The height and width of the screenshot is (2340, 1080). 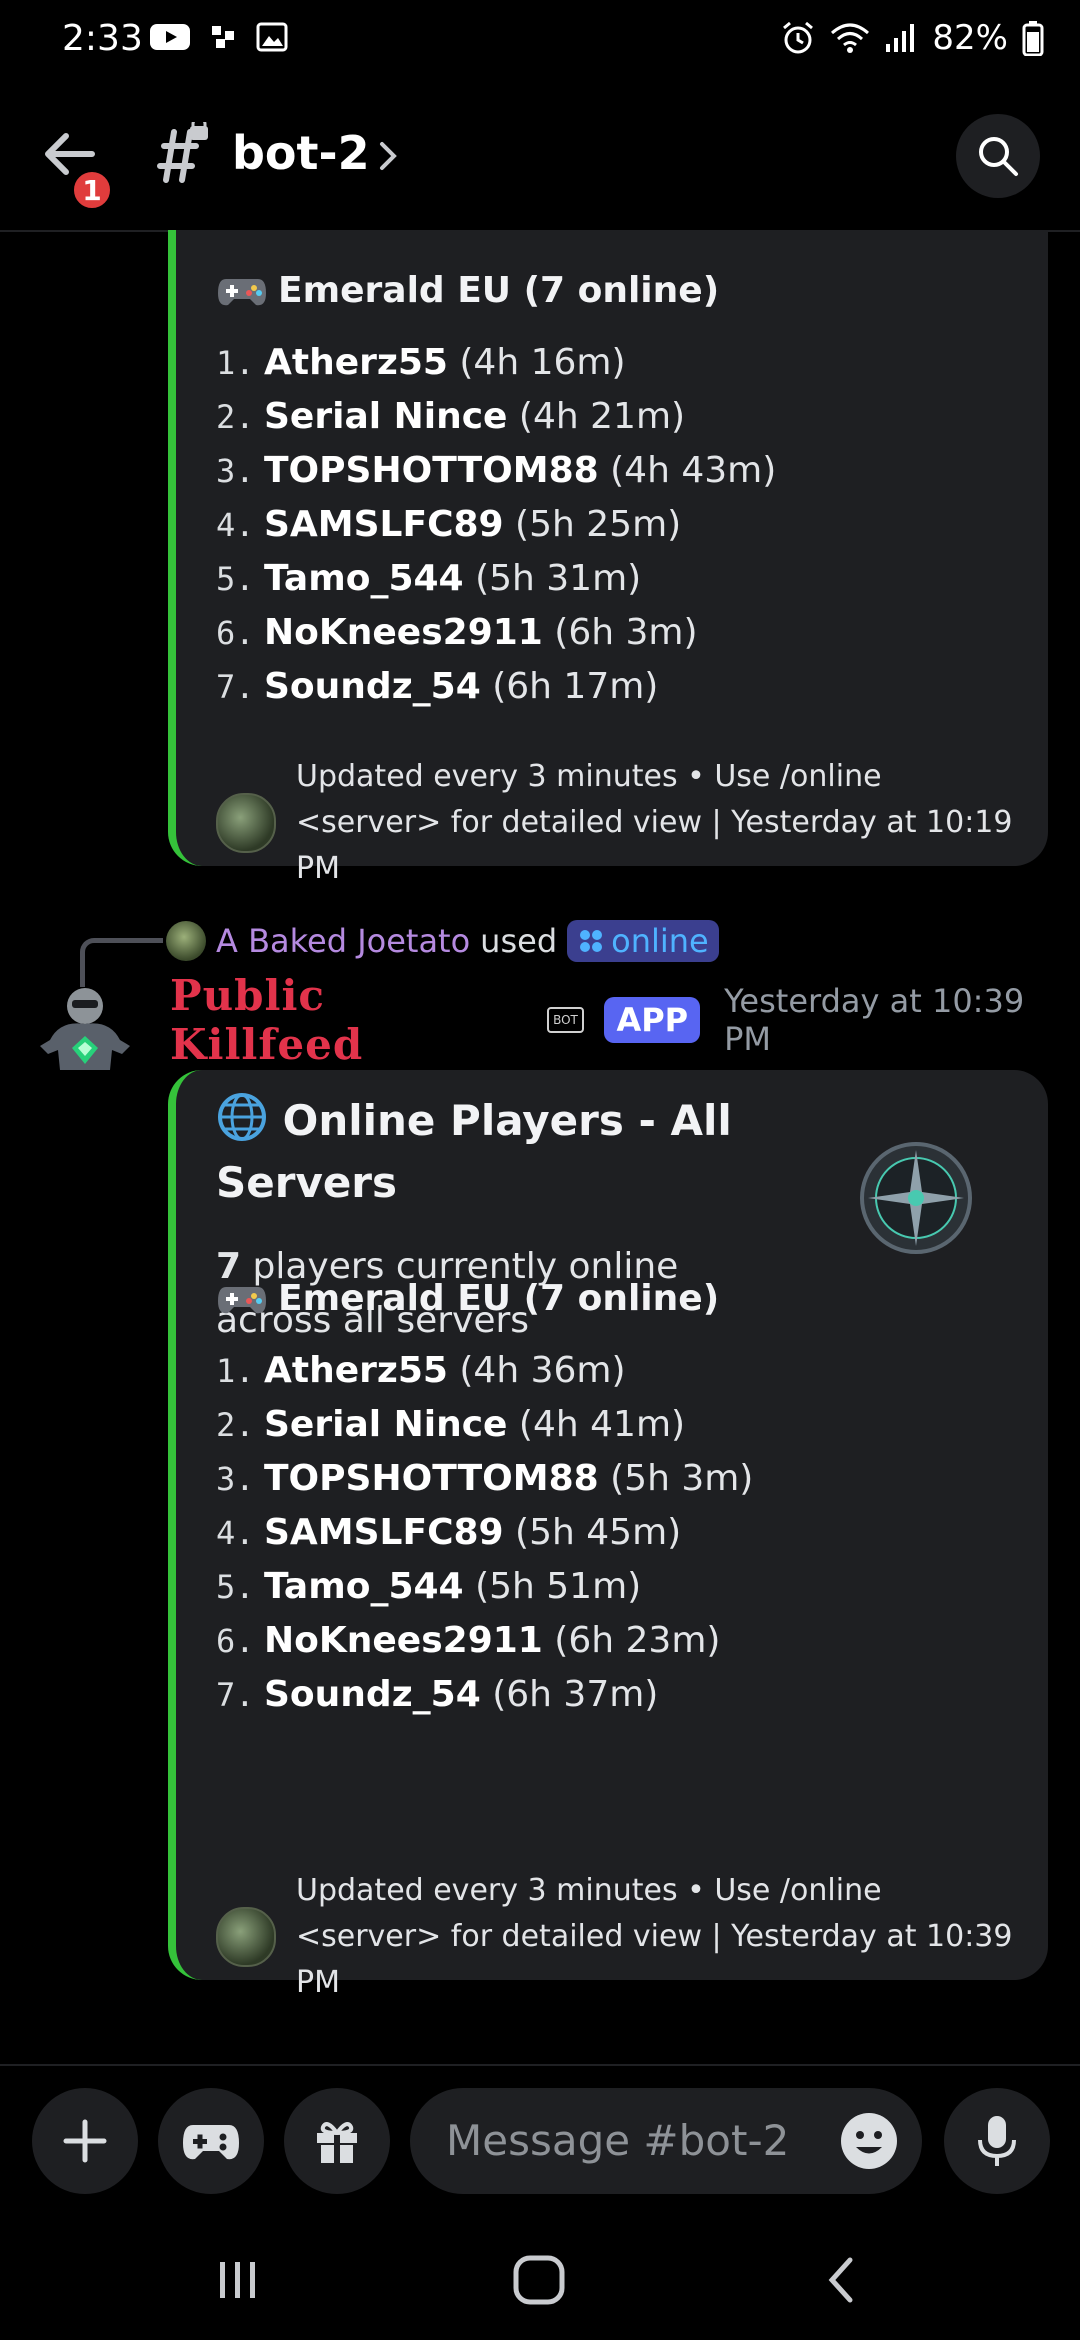 What do you see at coordinates (421, 362) in the screenshot?
I see `list-item: 1. Atherz55 (4h 16m)` at bounding box center [421, 362].